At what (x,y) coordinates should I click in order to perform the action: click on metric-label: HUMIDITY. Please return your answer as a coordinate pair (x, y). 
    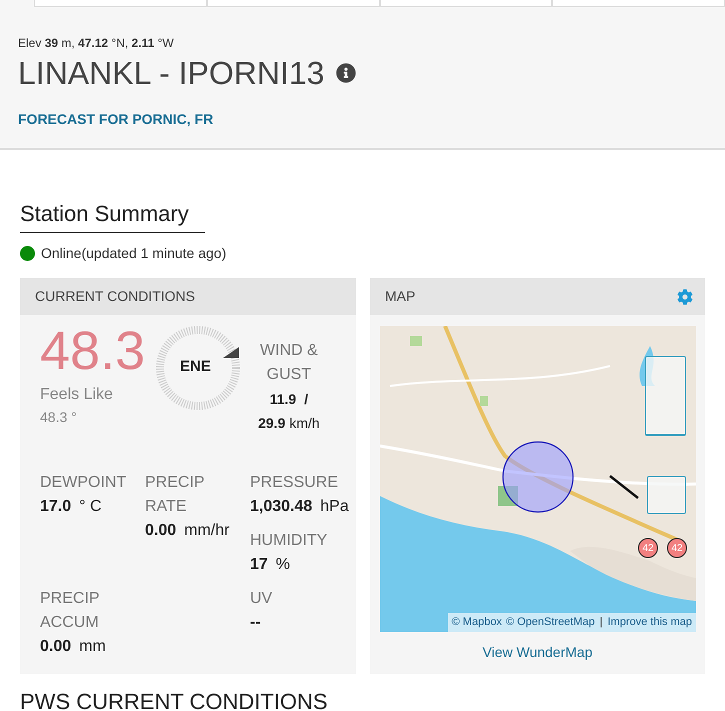
    Looking at the image, I should click on (289, 541).